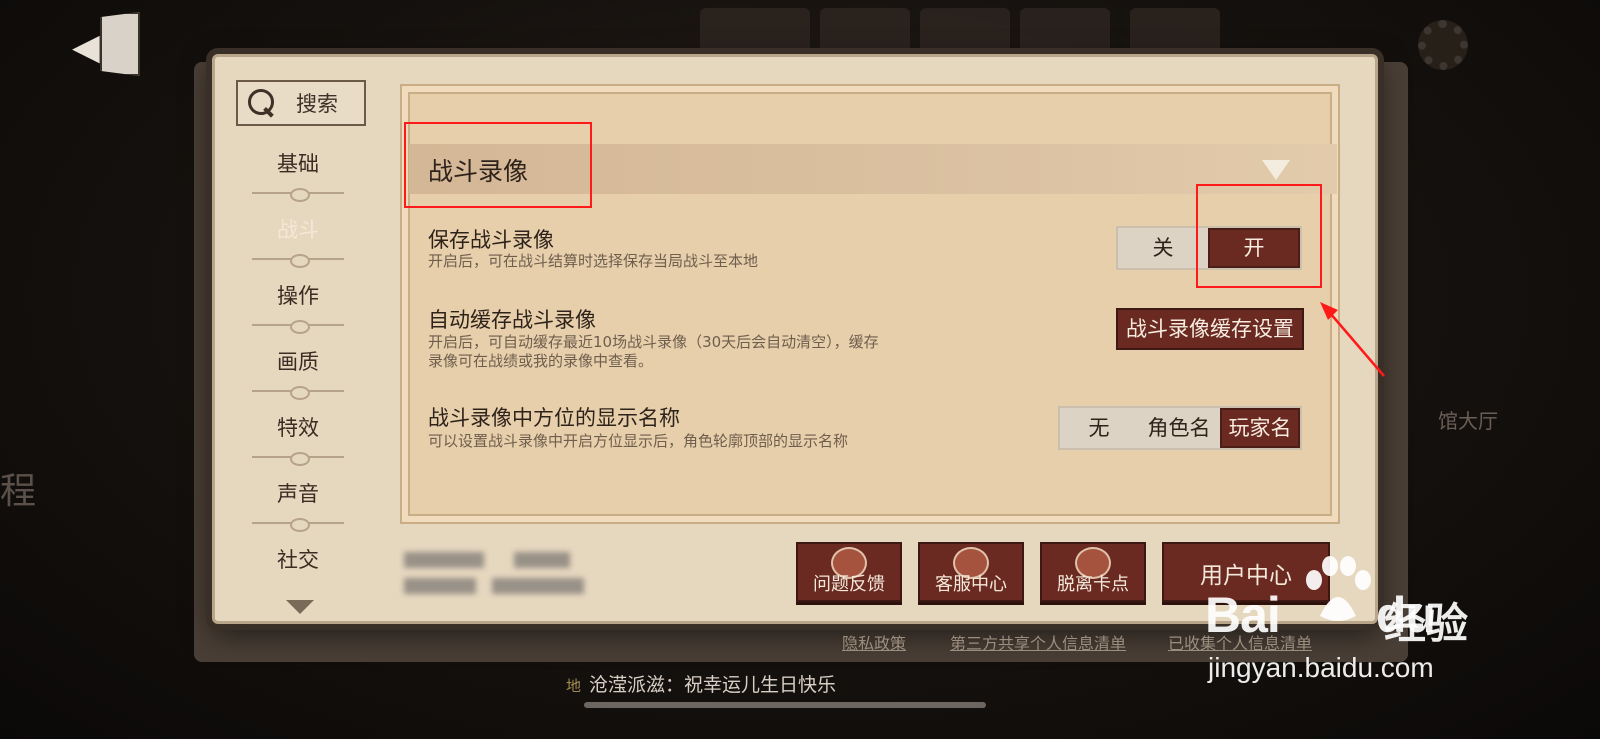  Describe the element at coordinates (298, 362) in the screenshot. I see `sidebar-item-label: 画质` at that location.